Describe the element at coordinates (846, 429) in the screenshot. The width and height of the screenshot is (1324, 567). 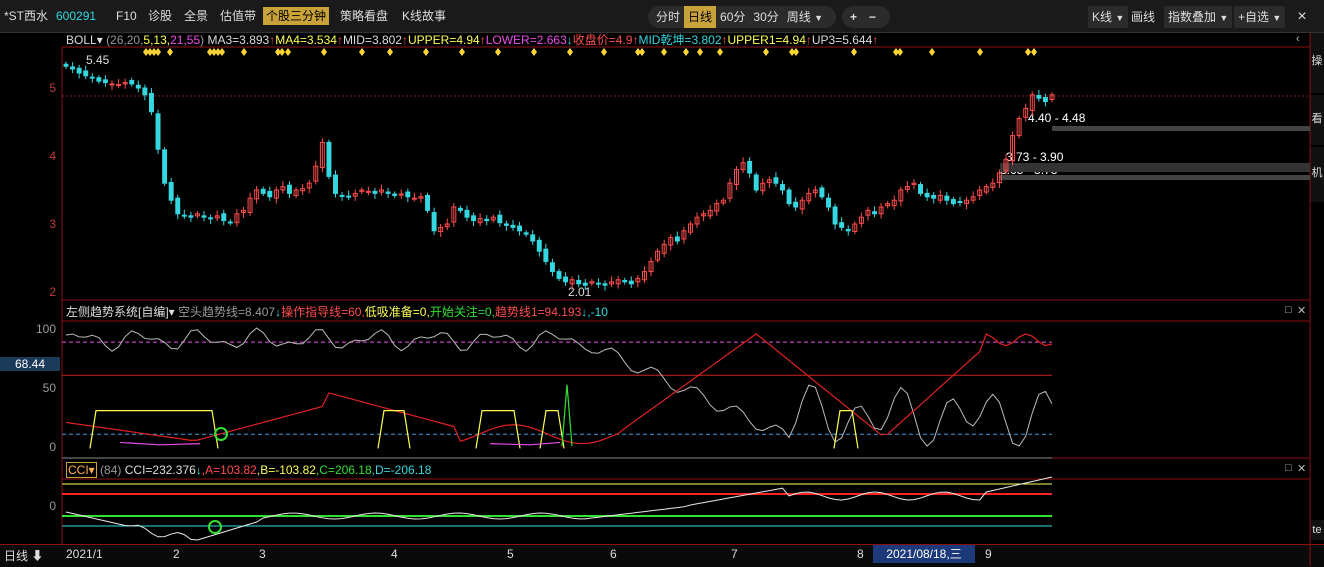
I see `trend-yellow-signal` at that location.